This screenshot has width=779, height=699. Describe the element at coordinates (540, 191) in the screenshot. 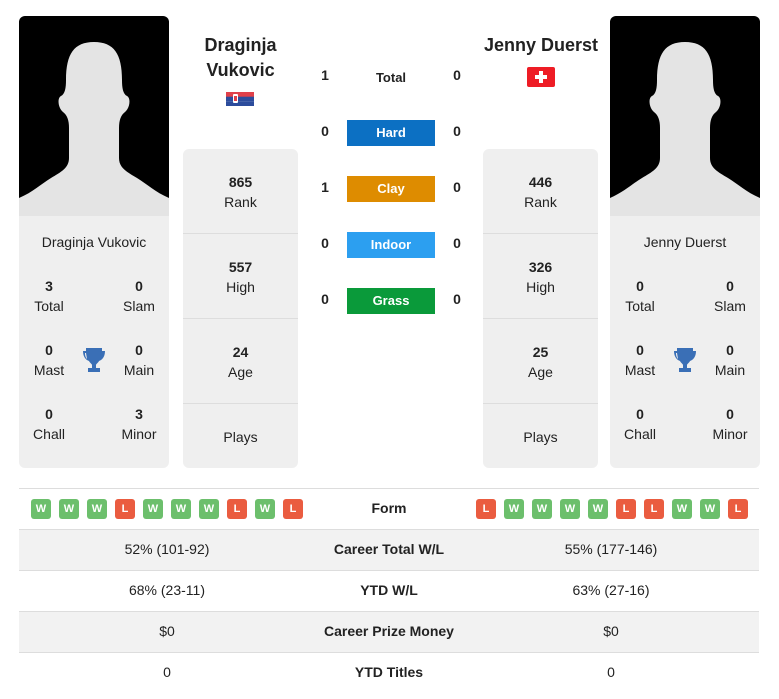

I see `rank-cell: 446 Rank` at that location.